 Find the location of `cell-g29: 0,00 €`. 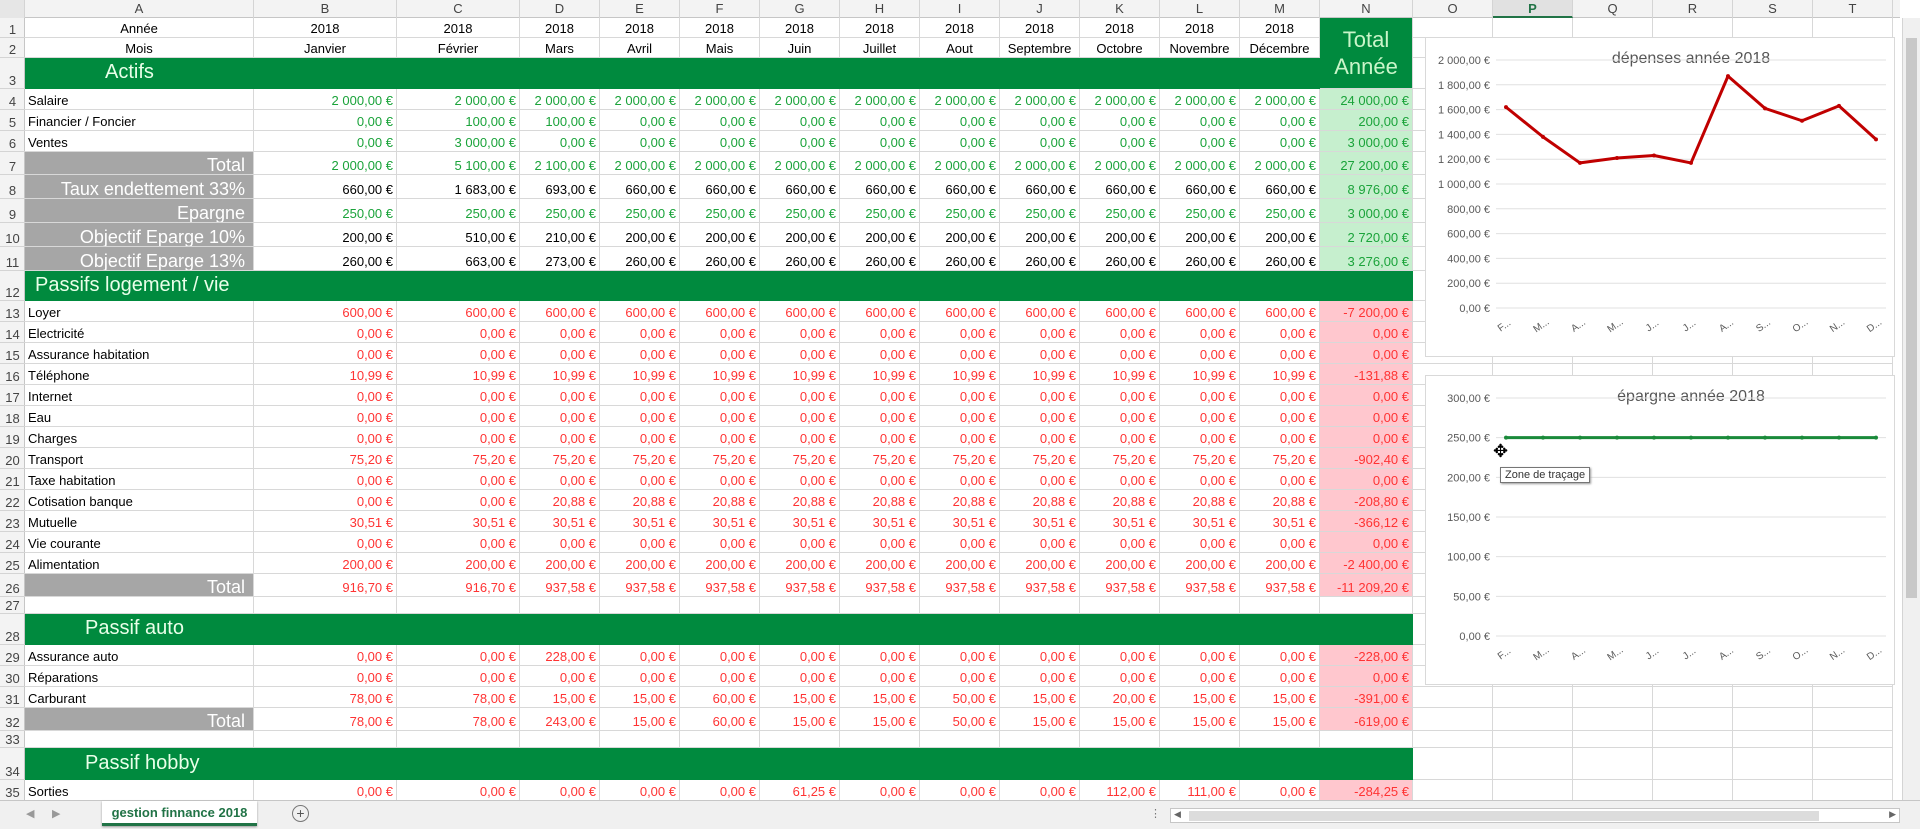

cell-g29: 0,00 € is located at coordinates (800, 655).